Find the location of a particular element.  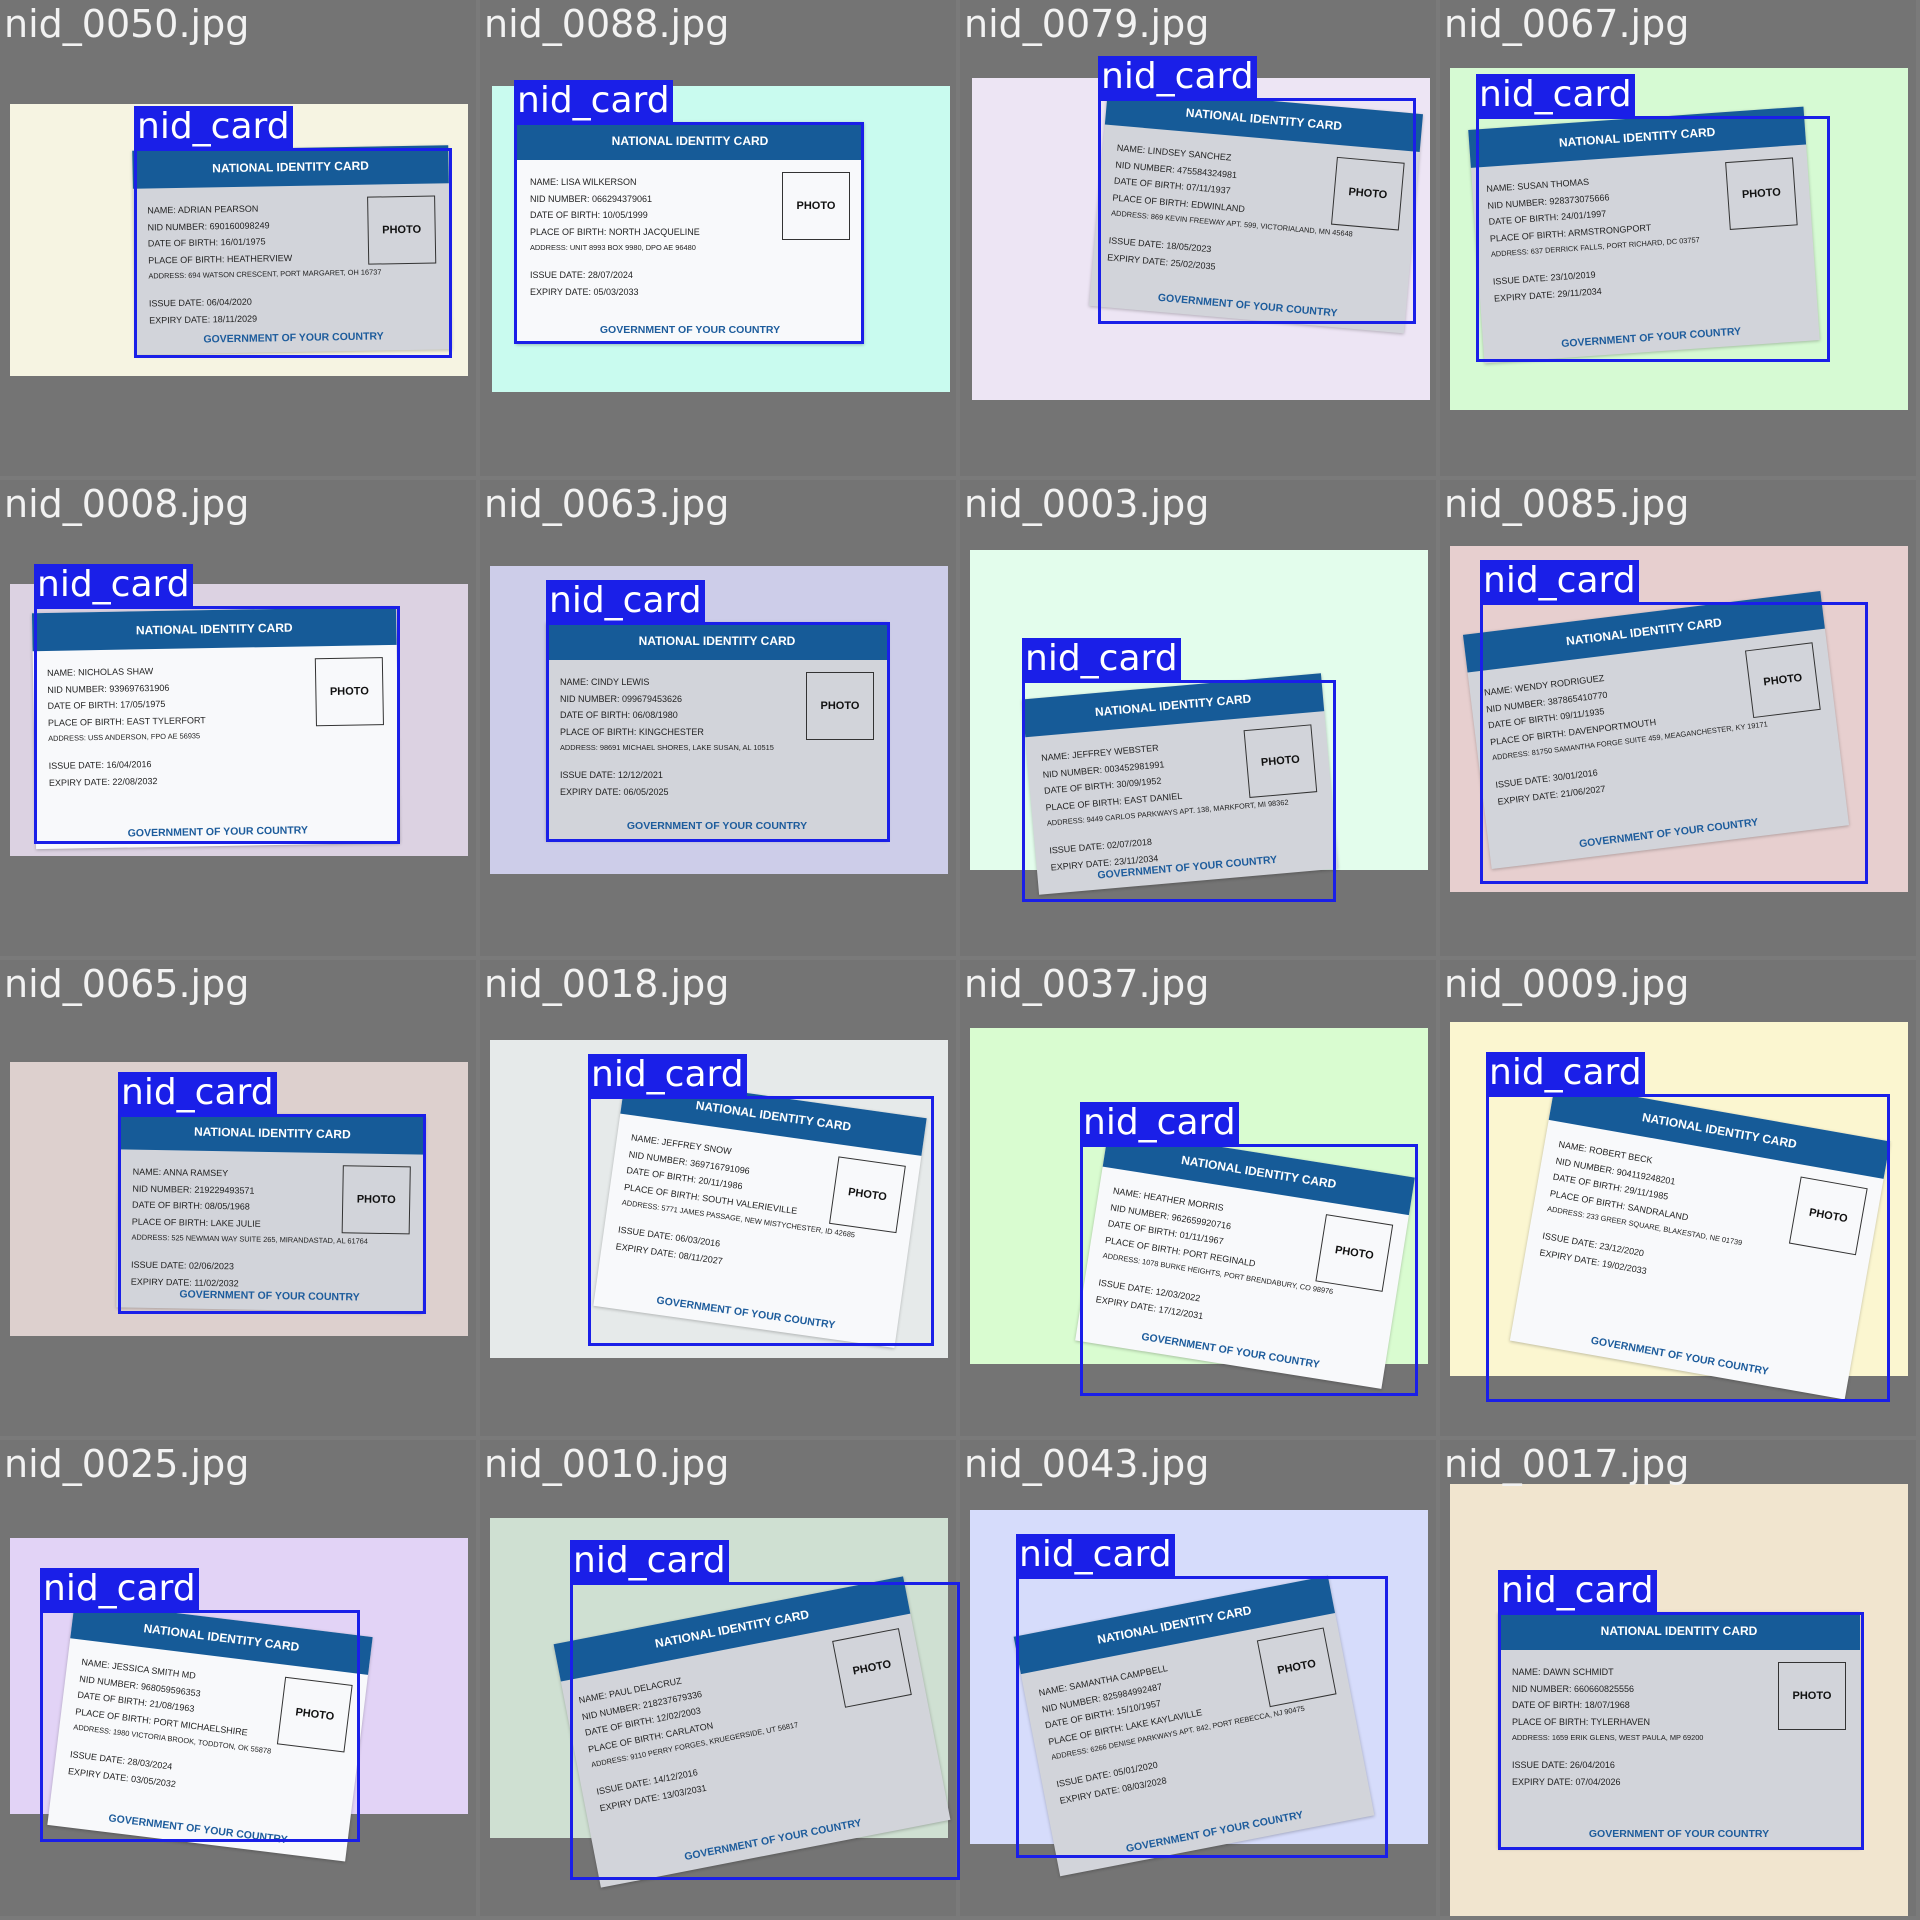

image-filename: nid_0017.jpg is located at coordinates (1567, 1464).